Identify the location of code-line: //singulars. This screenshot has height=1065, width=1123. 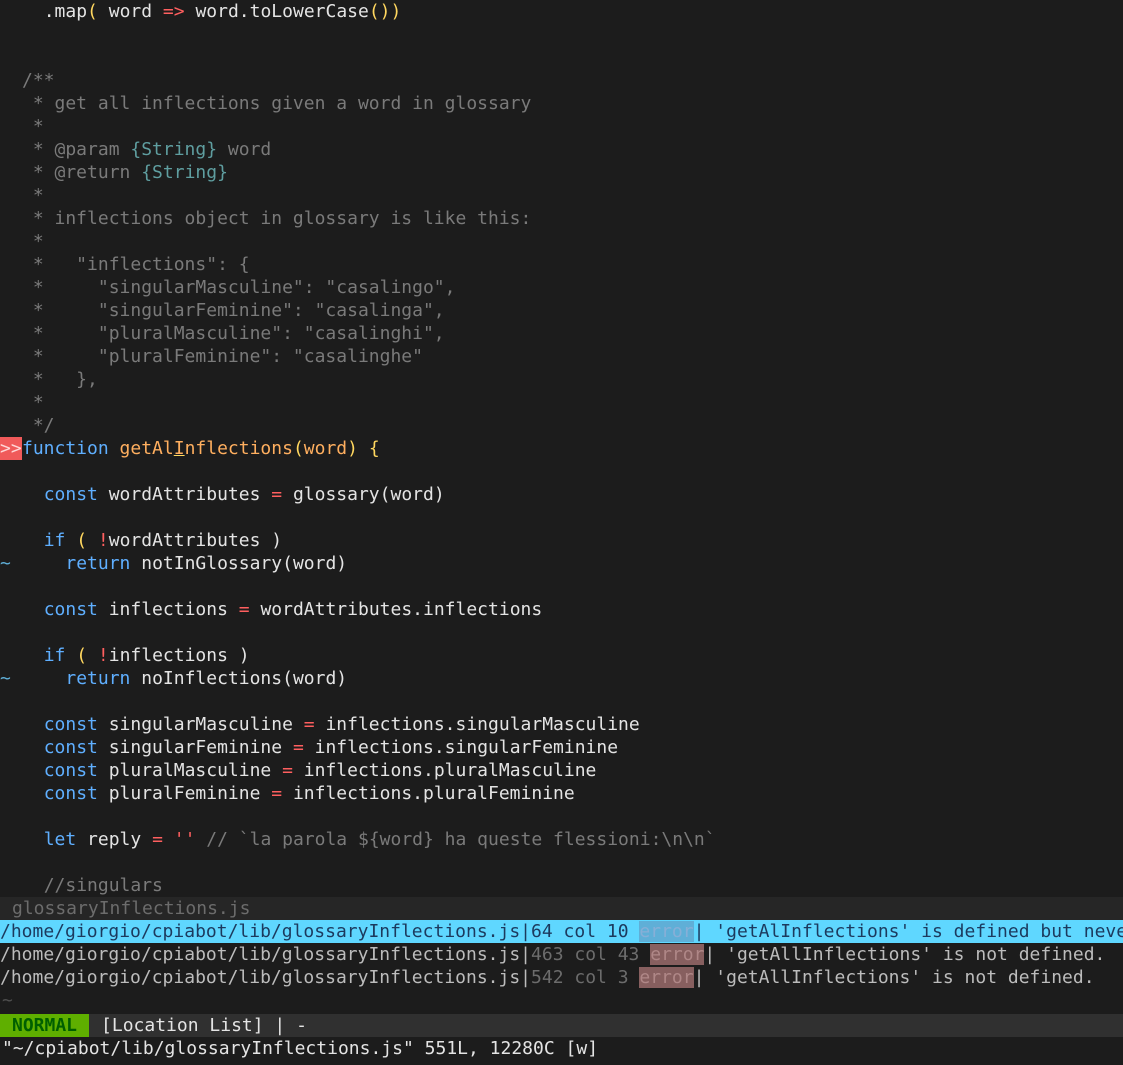
(561, 885).